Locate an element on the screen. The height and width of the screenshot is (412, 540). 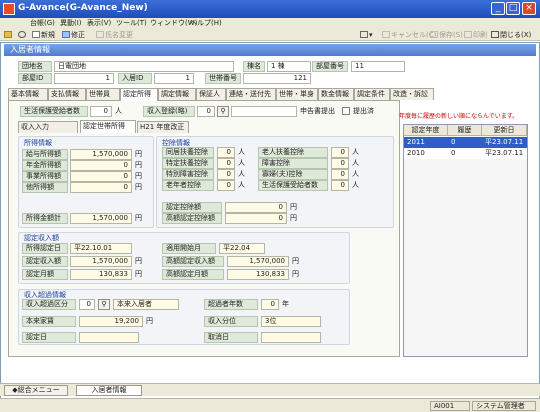
subtab-h21-revision: H21 年度改正 is located at coordinates (163, 127).